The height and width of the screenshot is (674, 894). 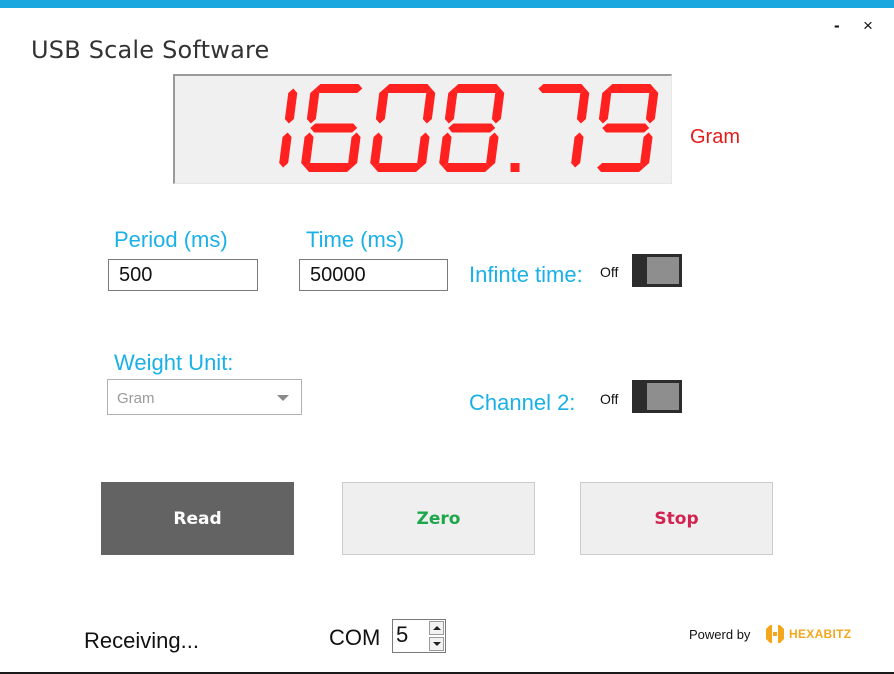 I want to click on read-button: Read, so click(x=197, y=518).